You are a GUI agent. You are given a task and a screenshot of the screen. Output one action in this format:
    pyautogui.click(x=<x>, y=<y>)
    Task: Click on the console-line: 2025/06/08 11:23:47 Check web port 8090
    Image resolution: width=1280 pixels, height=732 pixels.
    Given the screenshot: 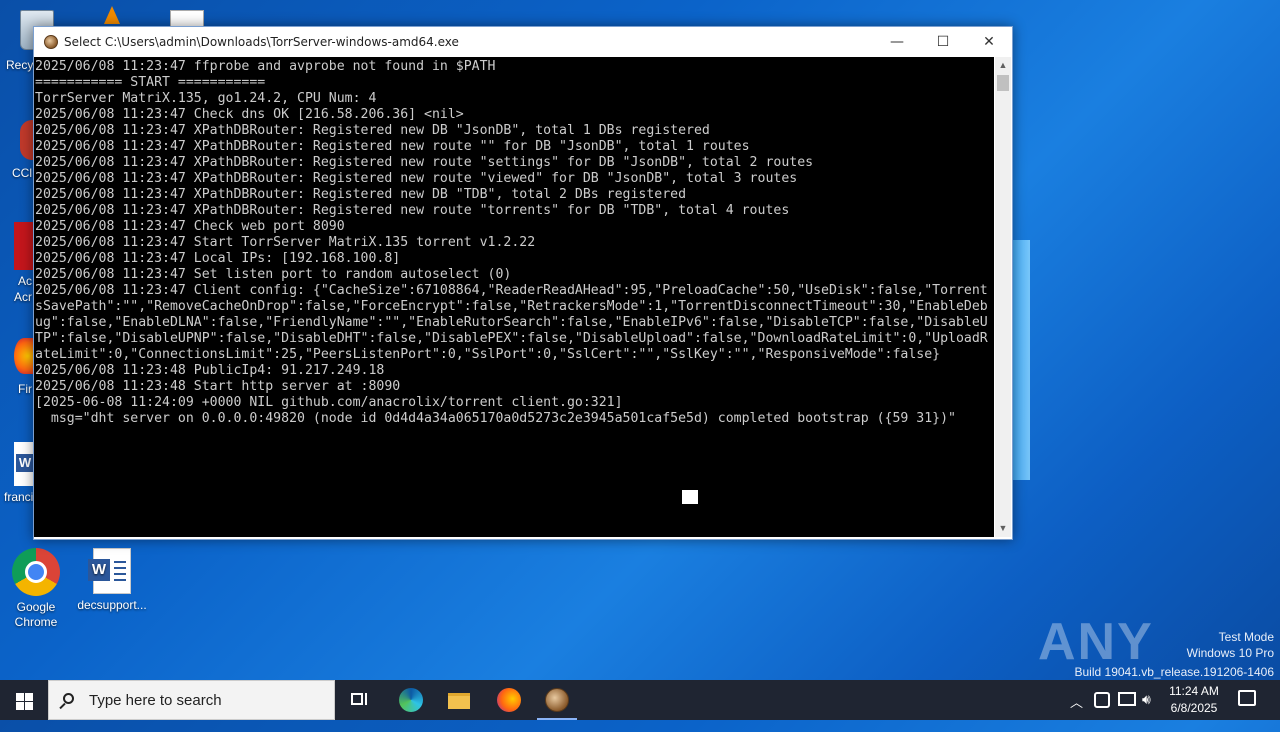 What is the action you would take?
    pyautogui.click(x=190, y=226)
    